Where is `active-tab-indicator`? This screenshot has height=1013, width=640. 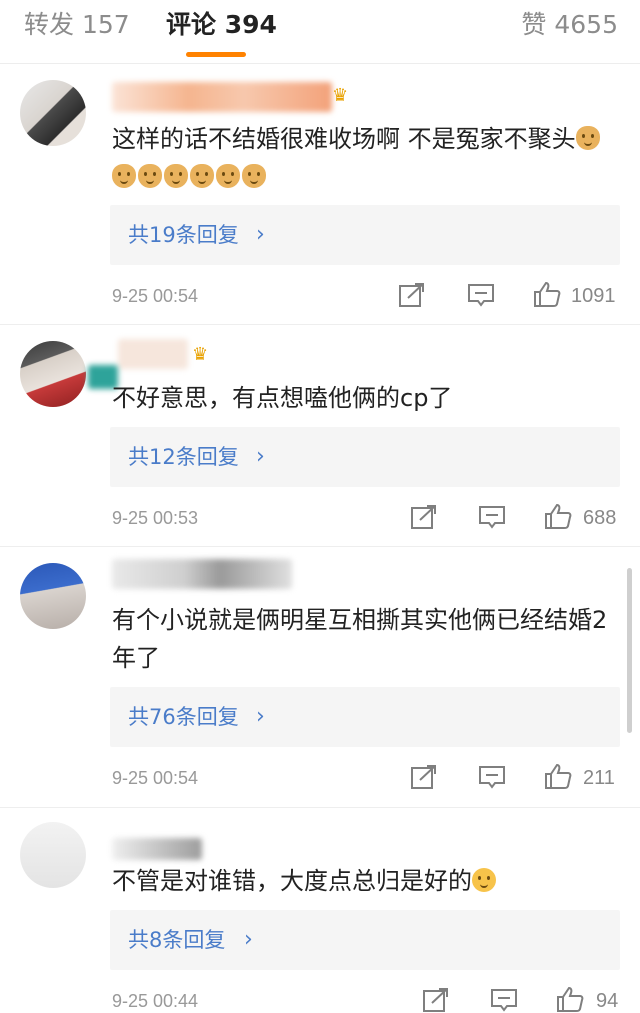 active-tab-indicator is located at coordinates (216, 54).